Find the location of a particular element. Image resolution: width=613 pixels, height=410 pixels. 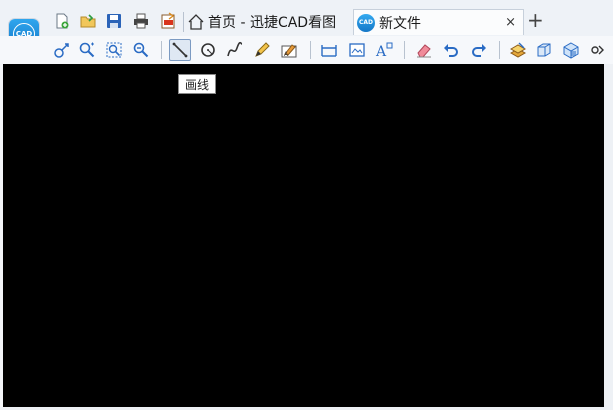

tab-home: 首页 - 迅捷CAD看图 is located at coordinates (268, 22).